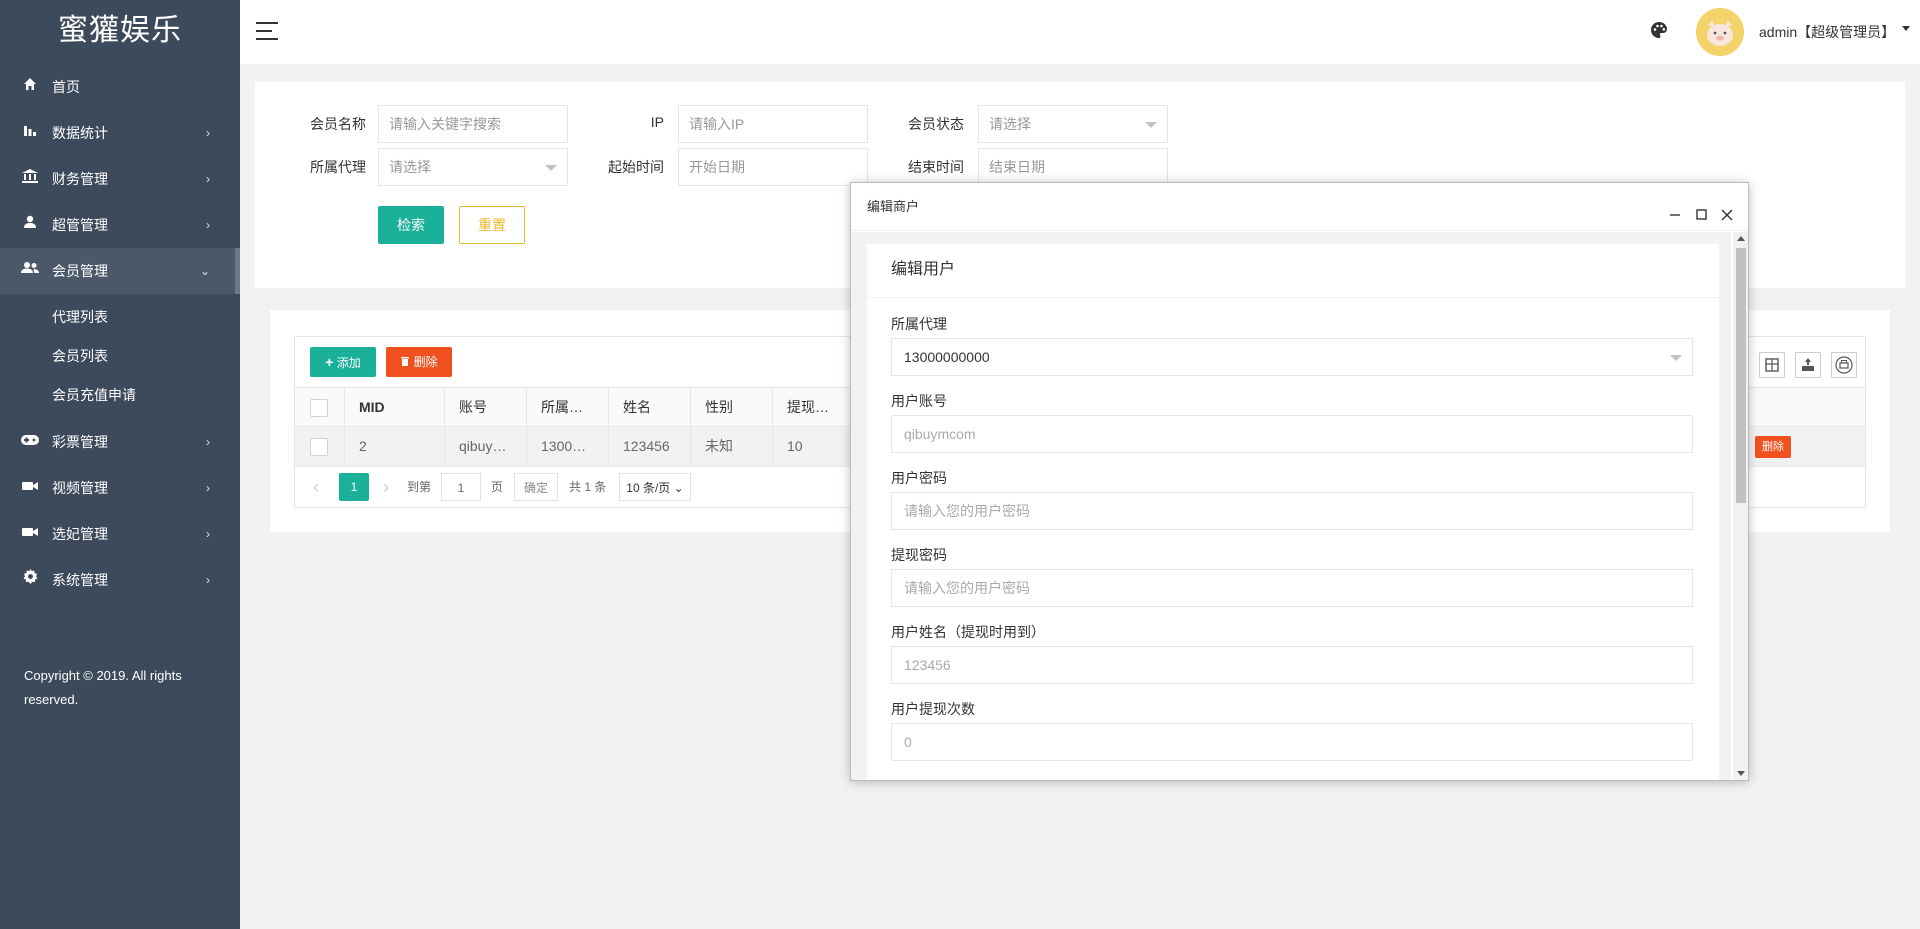  I want to click on sidebar-item-concubine: 选妃管理 ›, so click(120, 534).